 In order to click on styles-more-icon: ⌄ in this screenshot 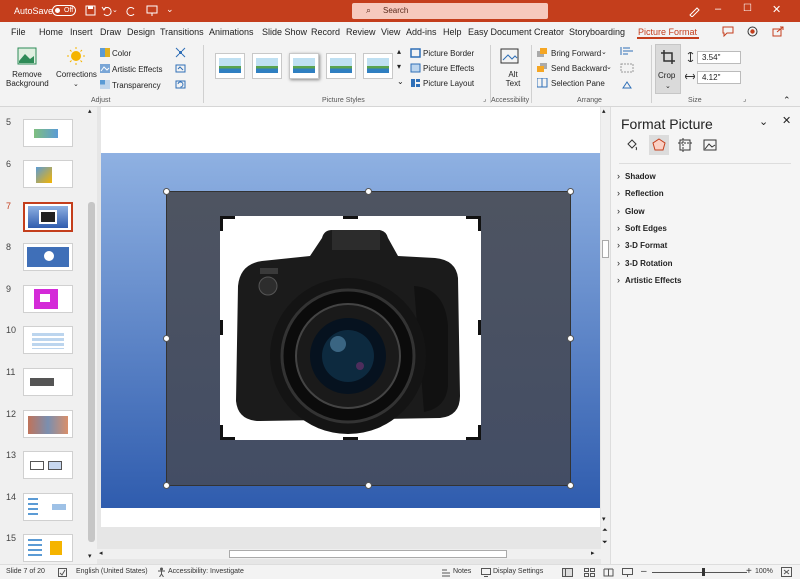, I will do `click(400, 81)`.